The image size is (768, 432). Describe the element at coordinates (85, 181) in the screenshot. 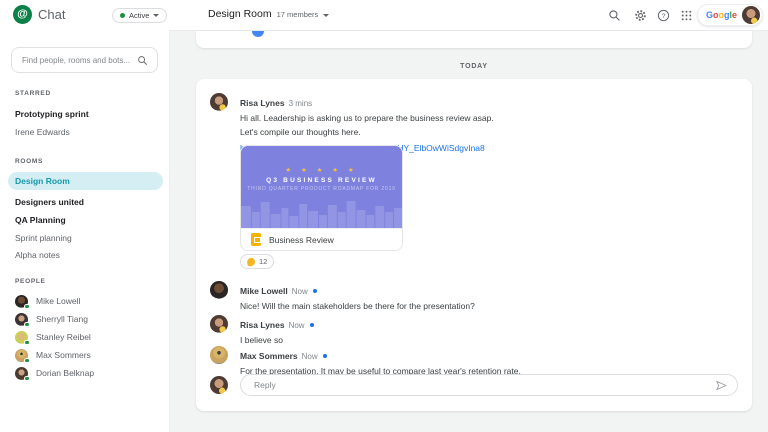

I see `sidebar-item-design-room: Design Room` at that location.